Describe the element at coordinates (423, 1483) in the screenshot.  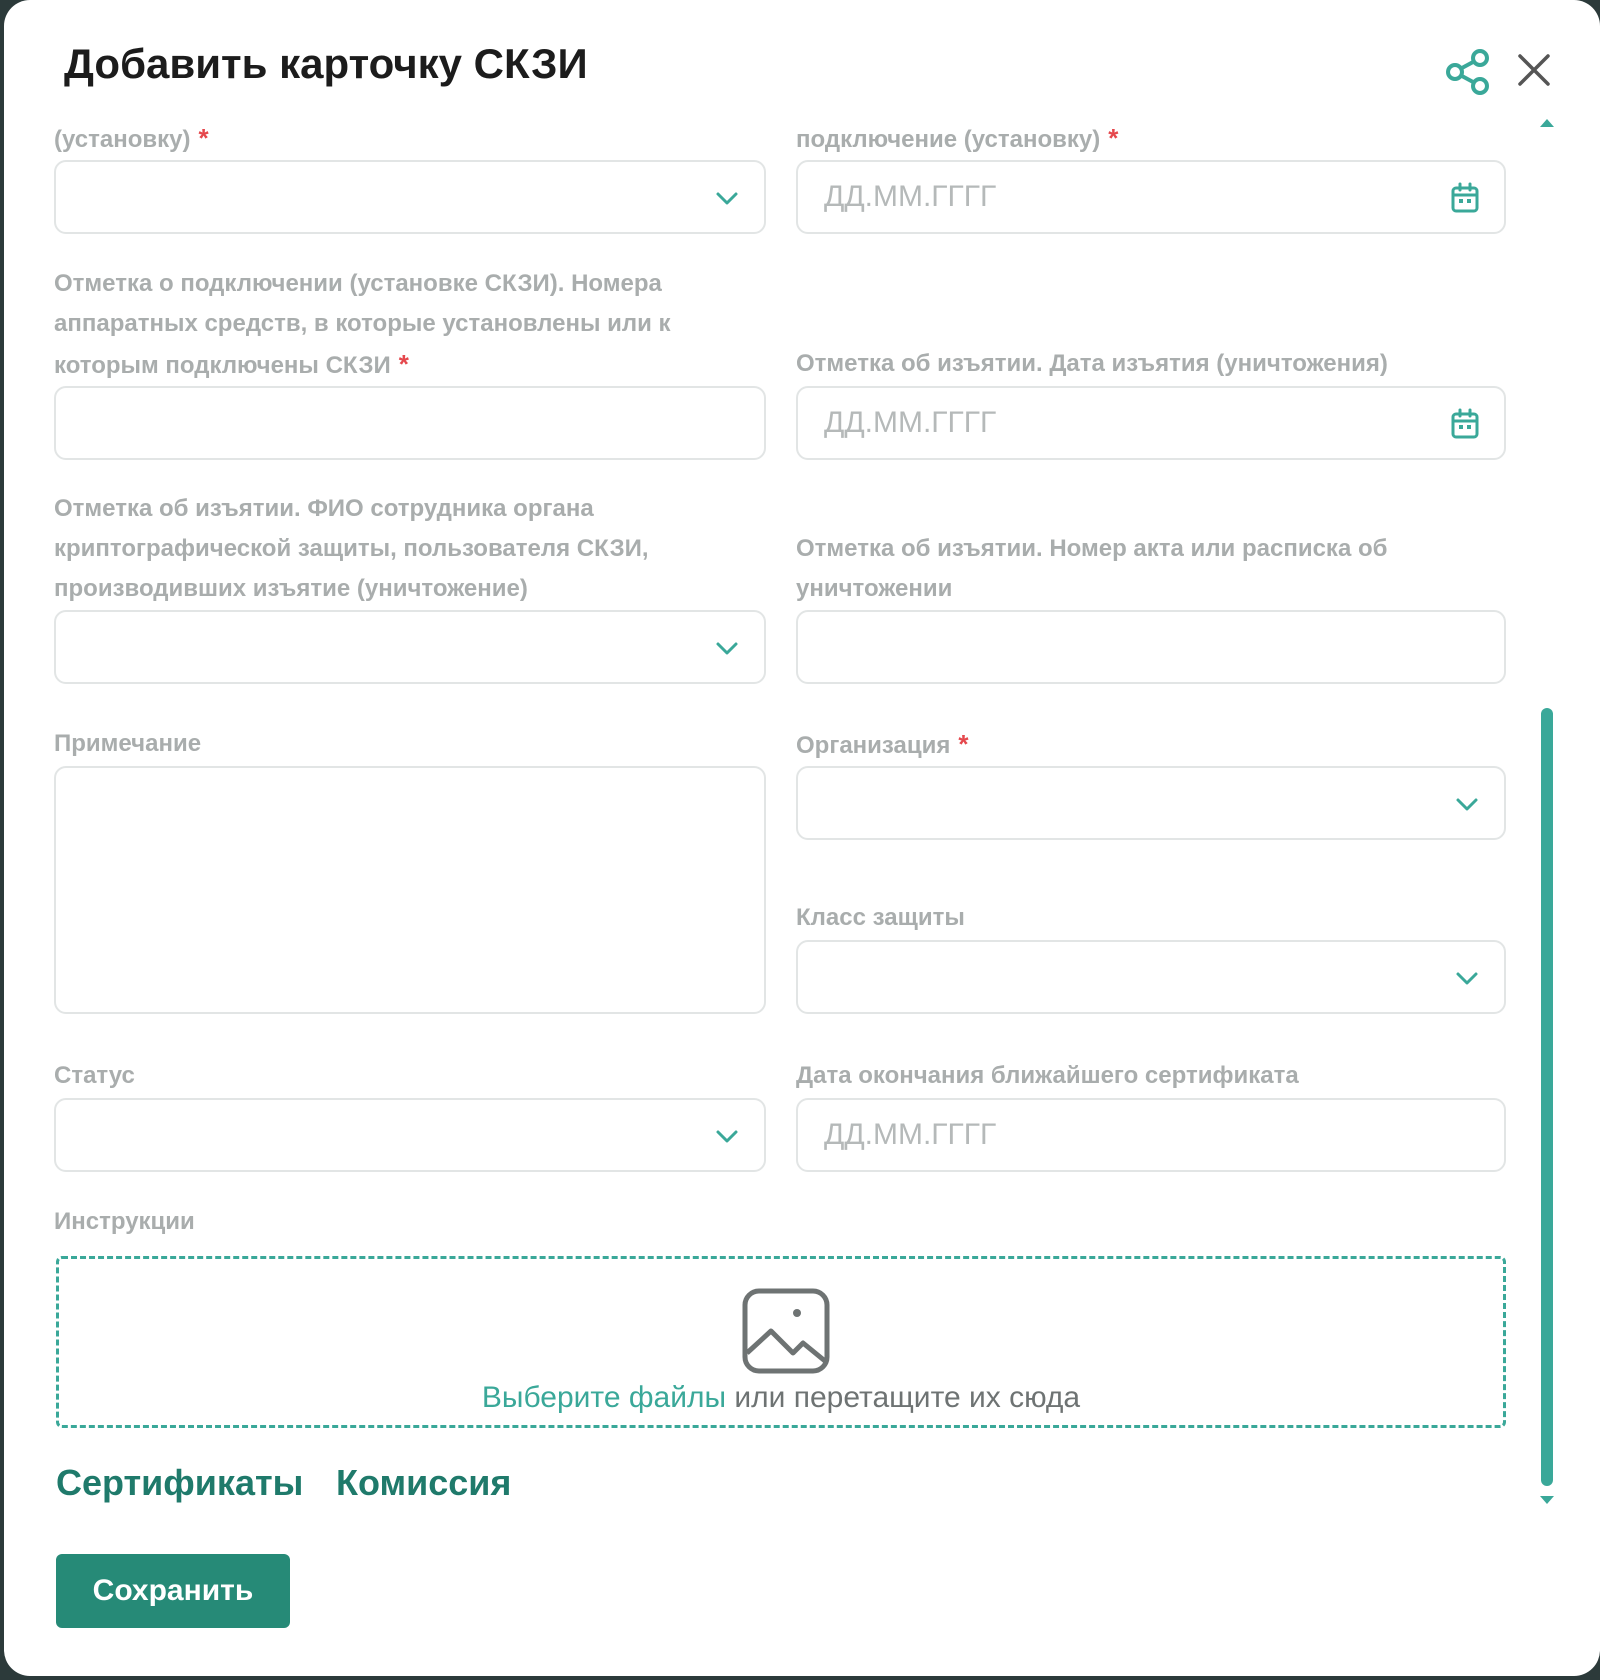
I see `tab-commission: Комиссия` at that location.